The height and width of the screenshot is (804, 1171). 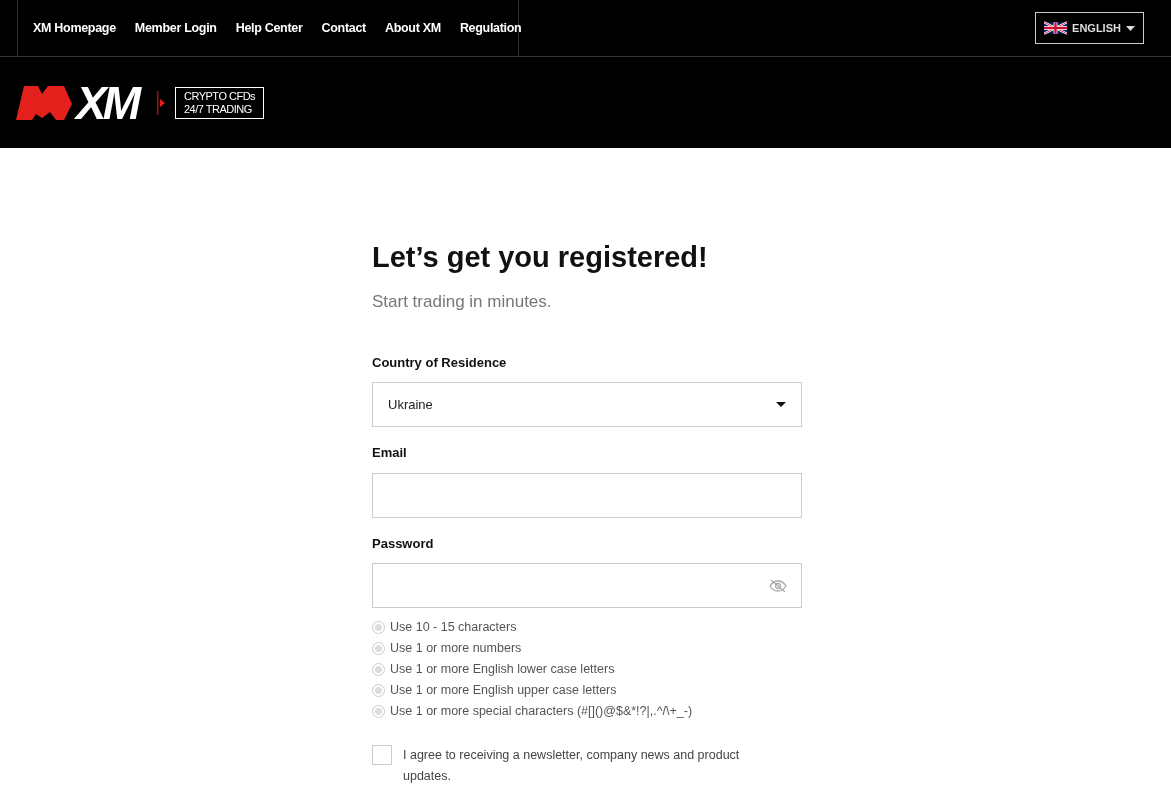 What do you see at coordinates (440, 362) in the screenshot?
I see `field-label: Country of Residence` at bounding box center [440, 362].